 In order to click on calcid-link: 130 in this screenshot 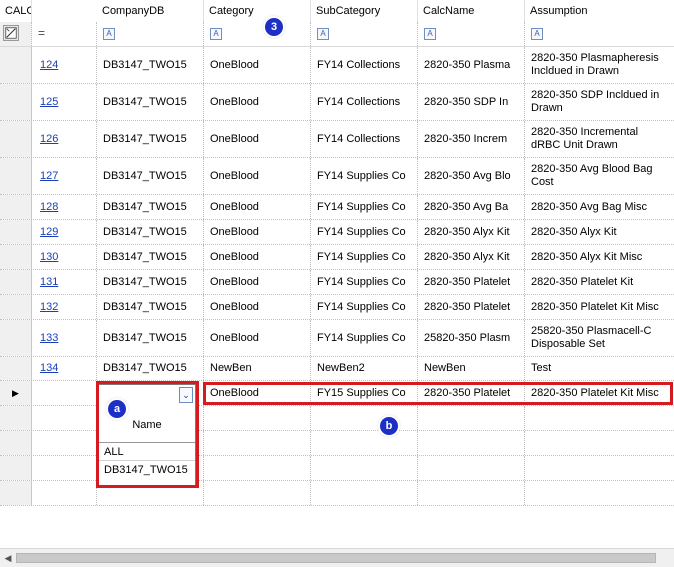, I will do `click(64, 257)`.